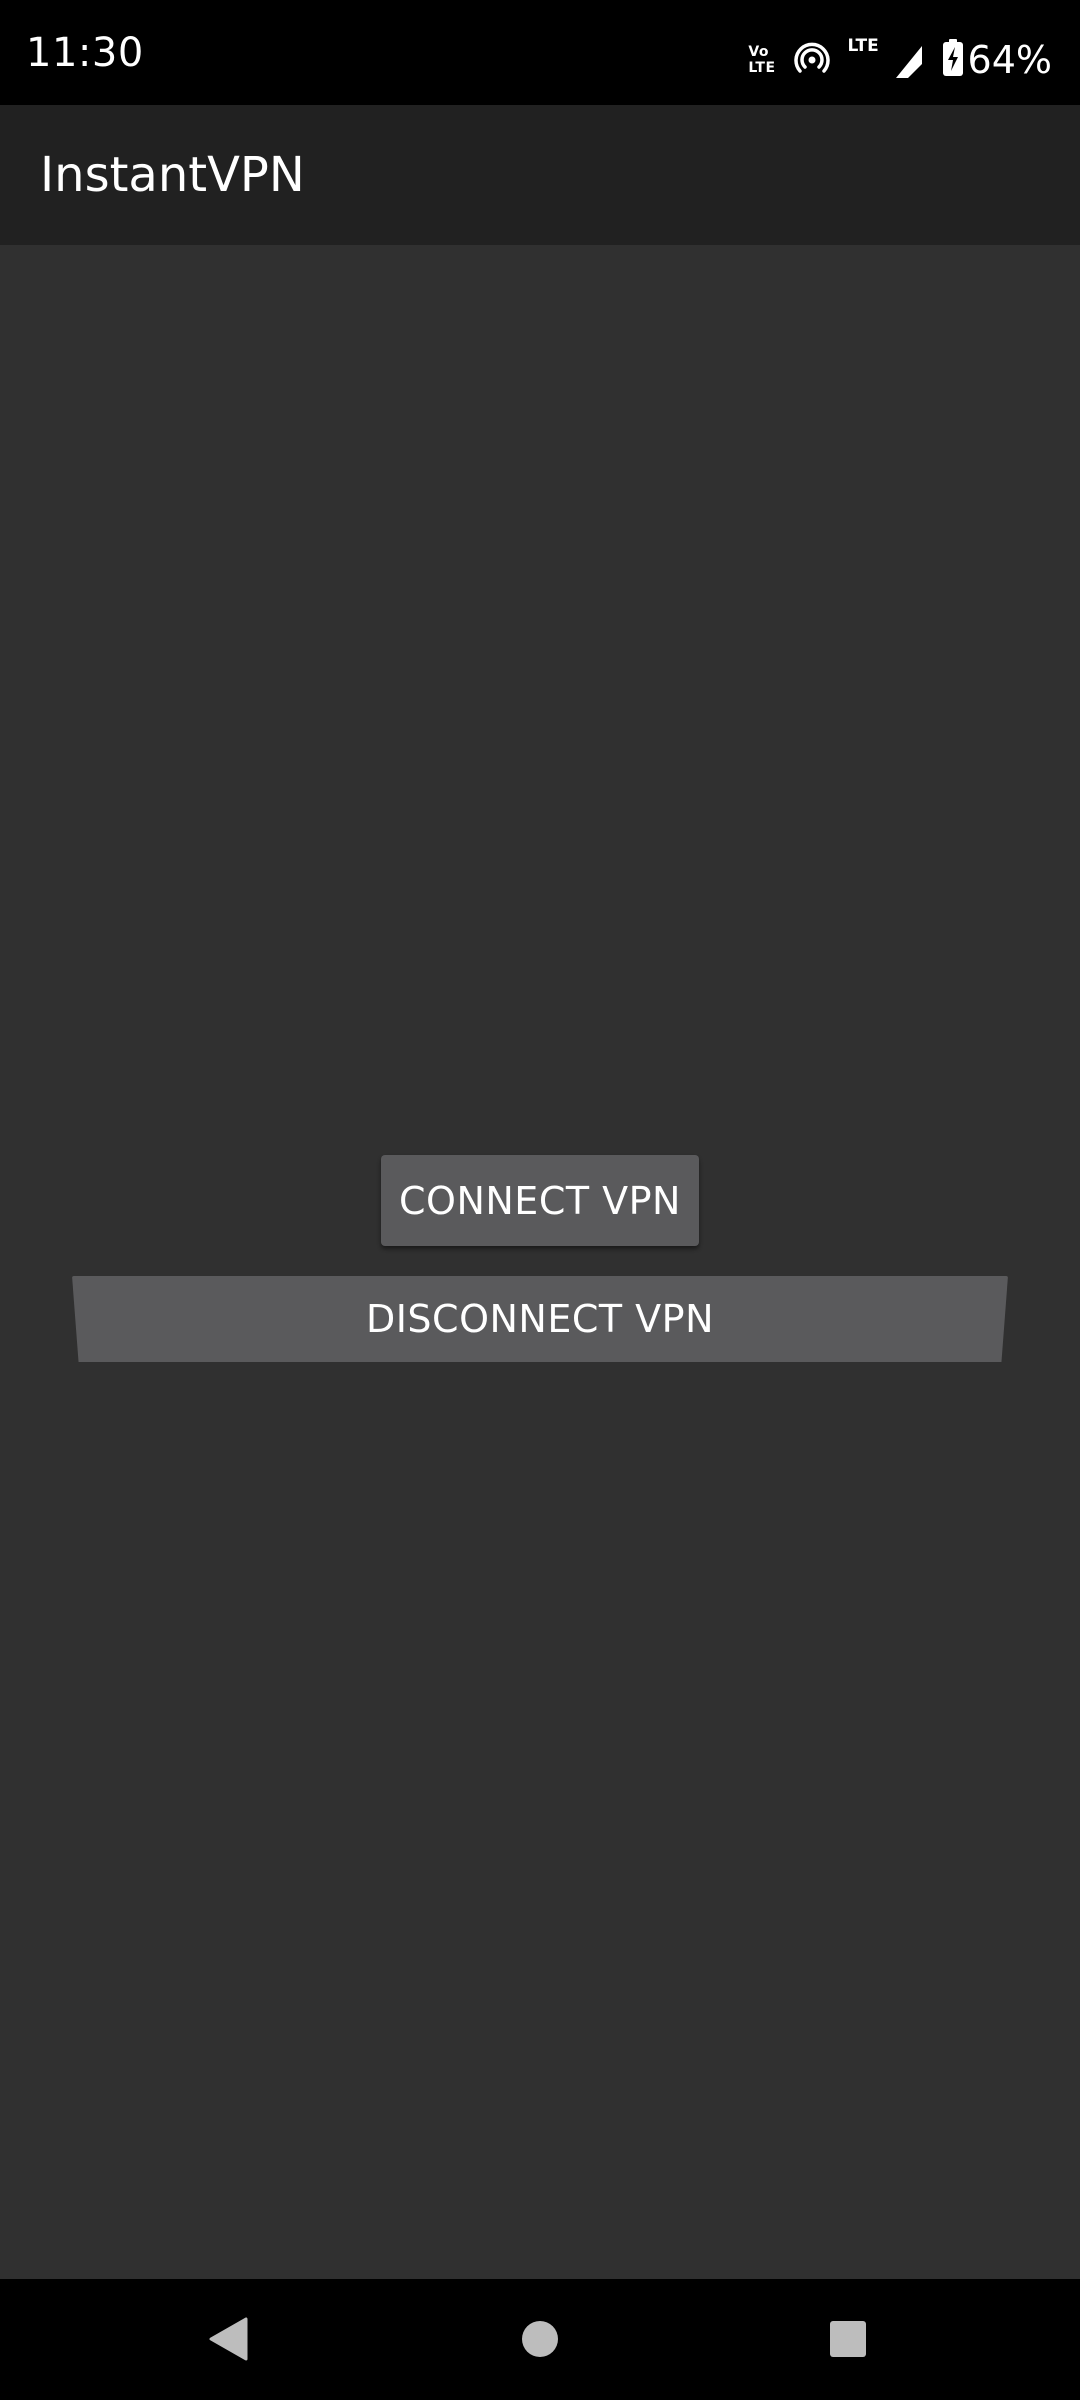 This screenshot has width=1080, height=2400. What do you see at coordinates (811, 60) in the screenshot?
I see `hotspot-icon` at bounding box center [811, 60].